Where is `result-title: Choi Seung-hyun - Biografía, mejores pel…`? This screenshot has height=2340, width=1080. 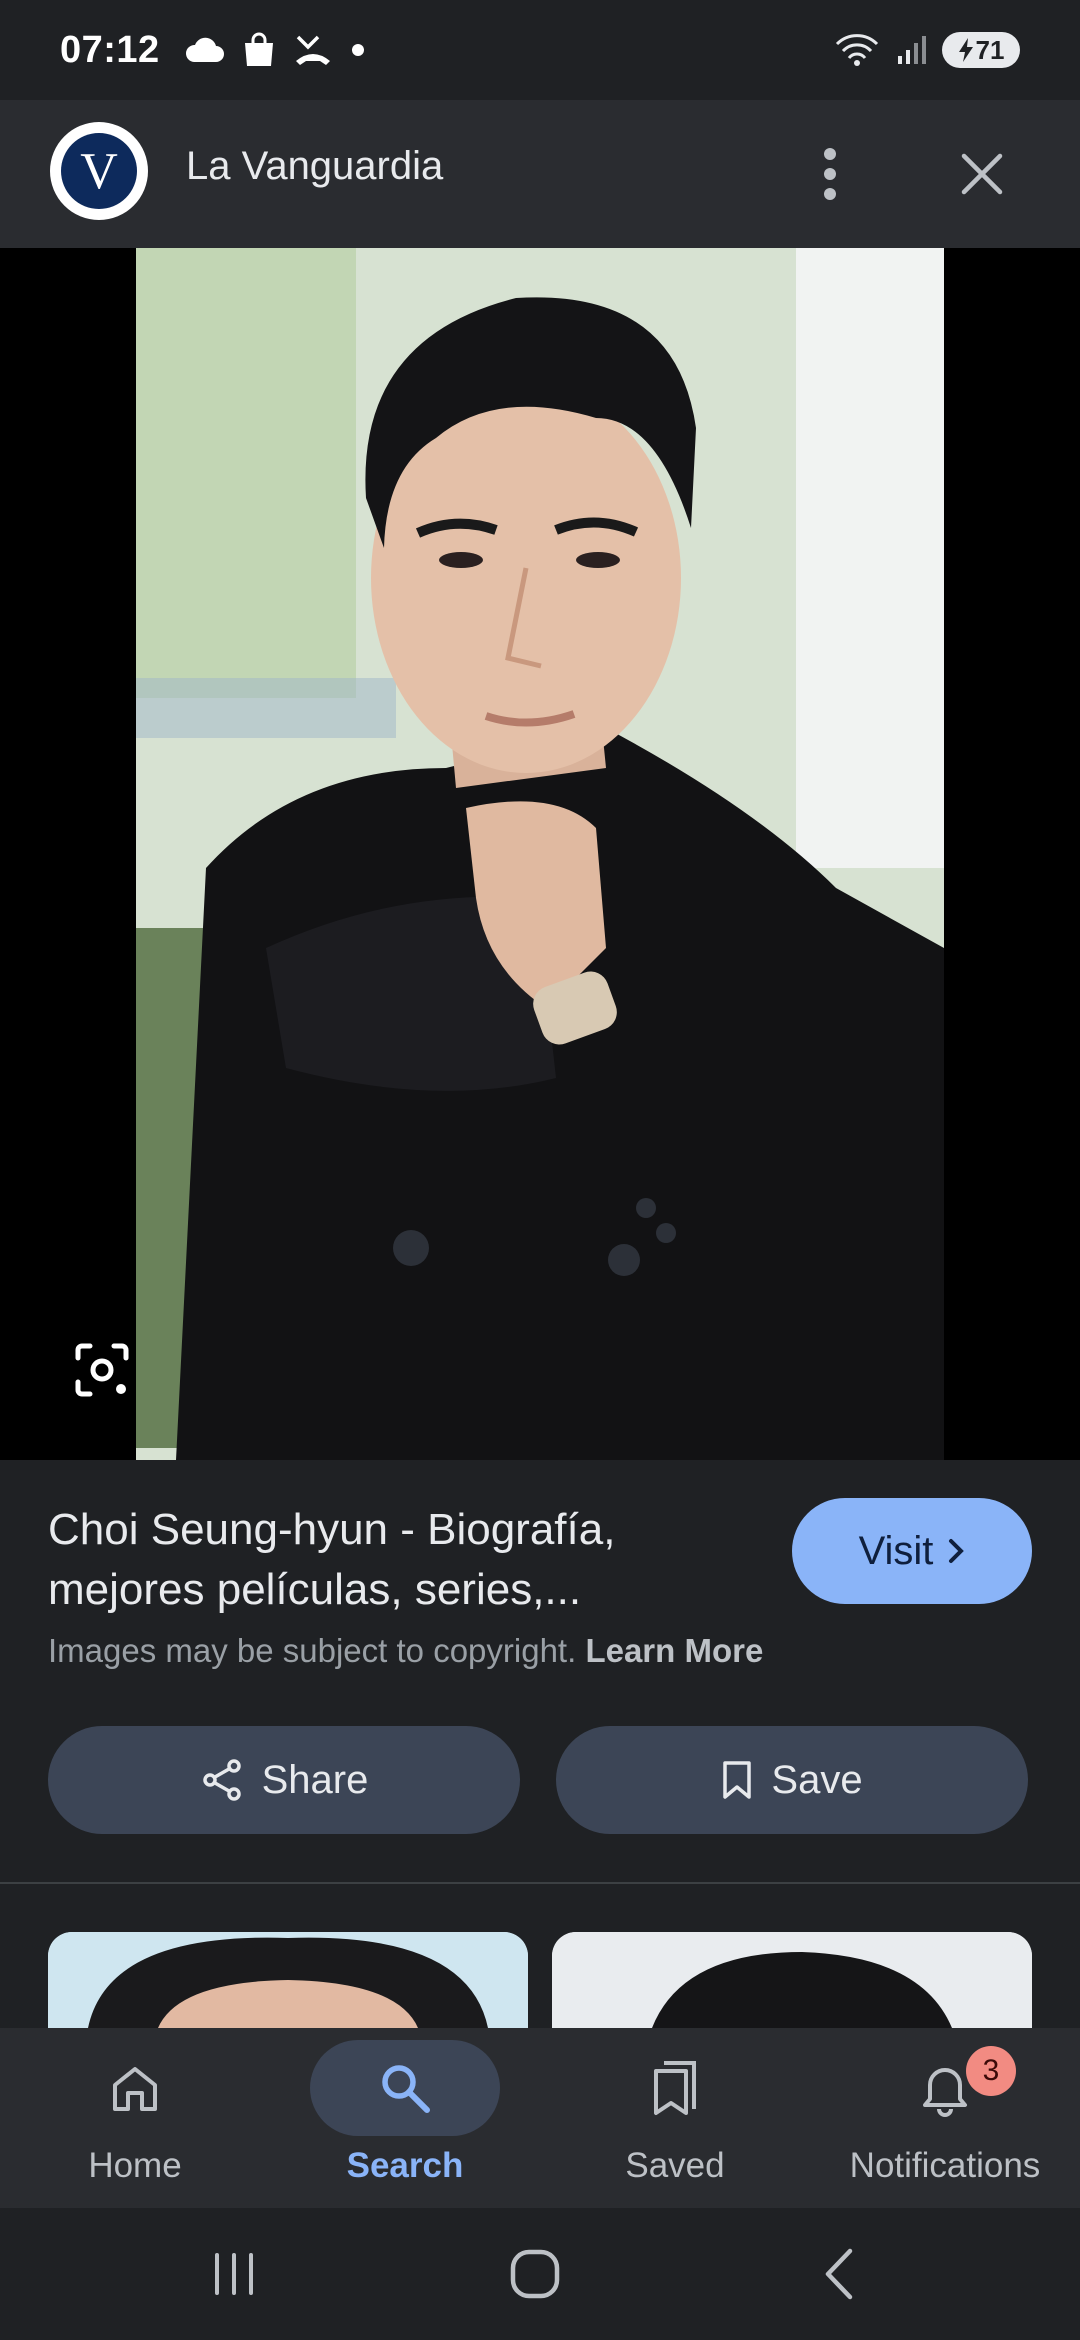
result-title: Choi Seung-hyun - Biografía, mejores pel… is located at coordinates (398, 1560).